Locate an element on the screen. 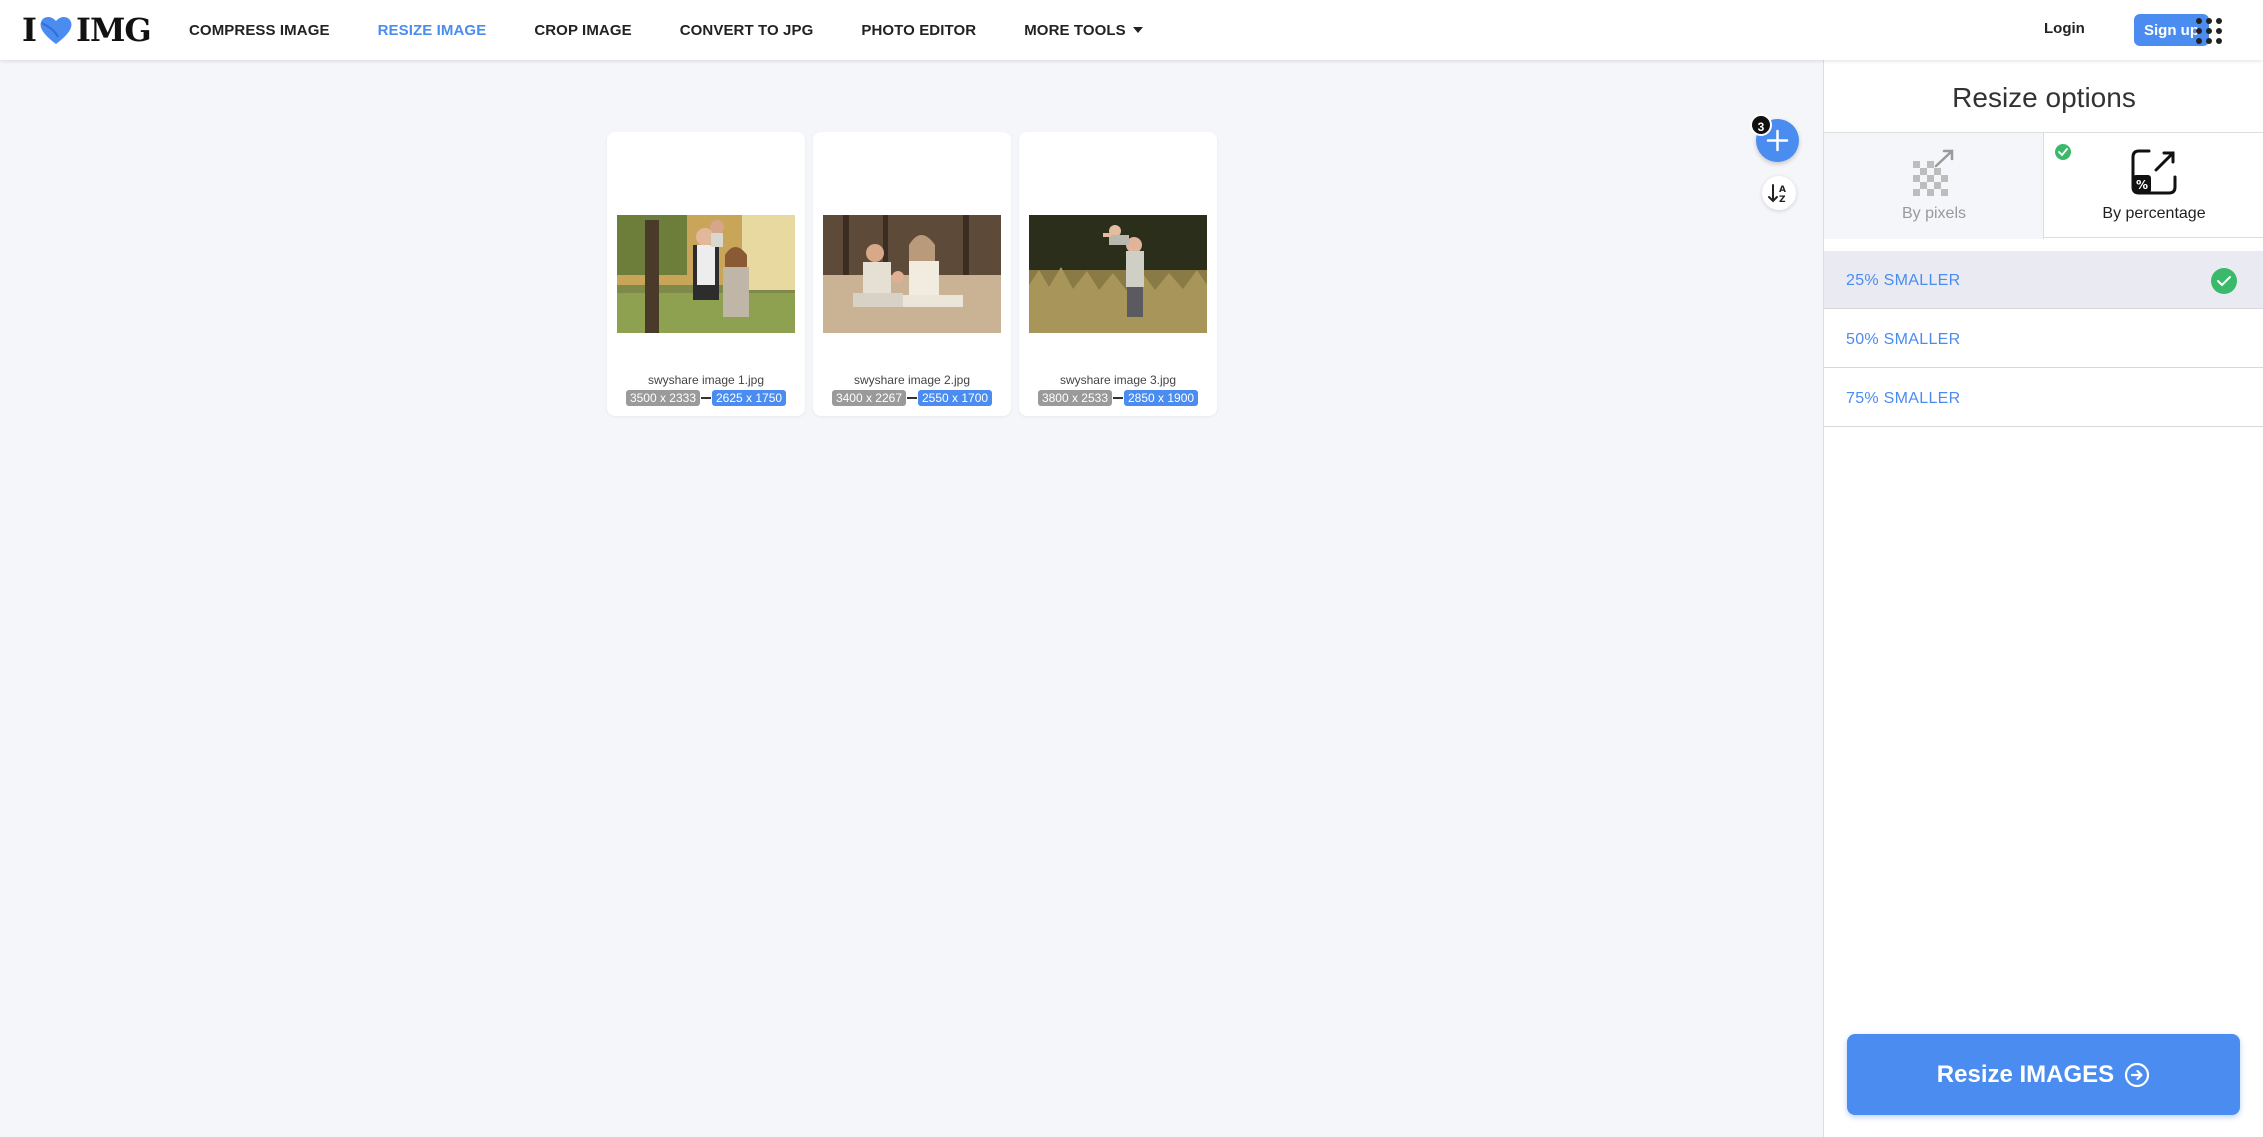  arrow-right-circle-icon is located at coordinates (2137, 1074).